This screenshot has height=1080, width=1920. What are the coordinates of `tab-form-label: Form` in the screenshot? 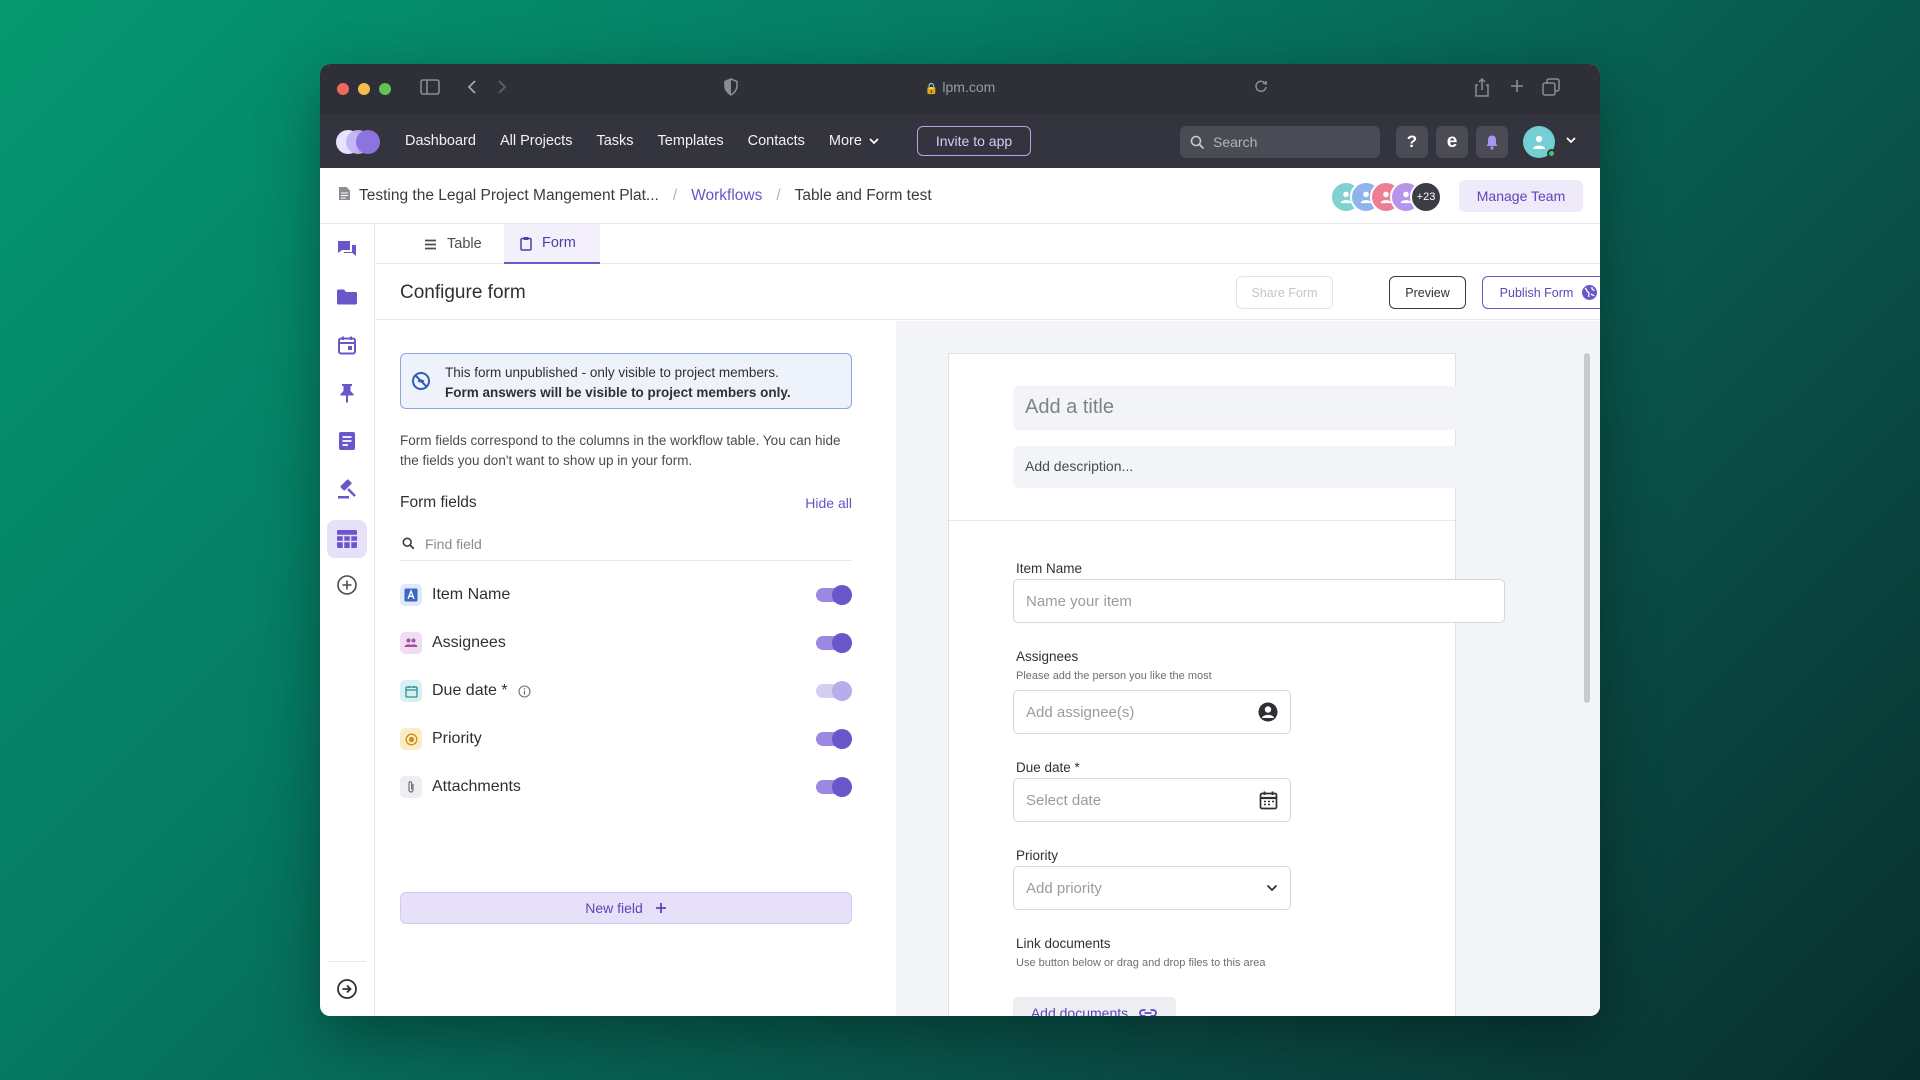 It's located at (559, 243).